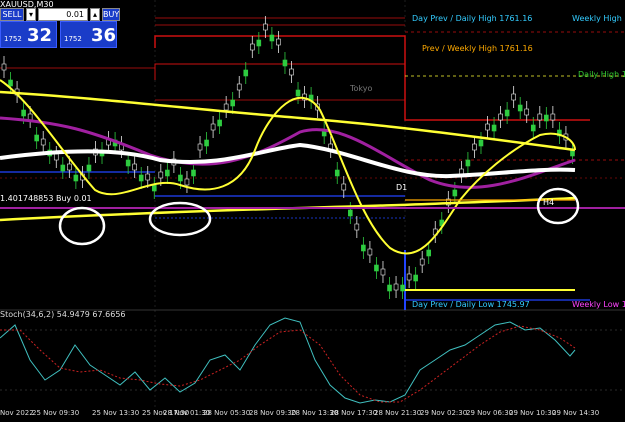 The image size is (625, 422). What do you see at coordinates (104, 35) in the screenshot?
I see `buy-price-pips: 36` at bounding box center [104, 35].